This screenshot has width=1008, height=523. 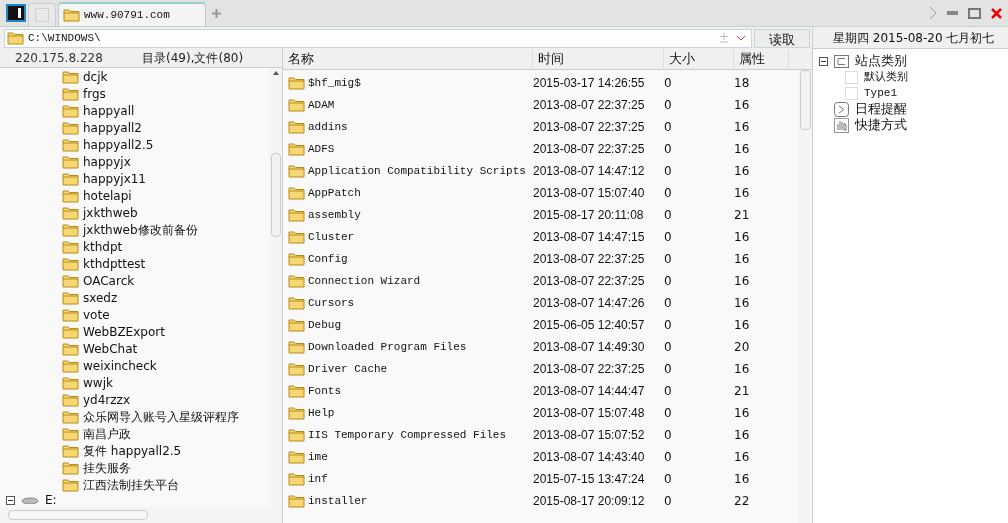 What do you see at coordinates (334, 83) in the screenshot?
I see `file-name: $hf_mig$` at bounding box center [334, 83].